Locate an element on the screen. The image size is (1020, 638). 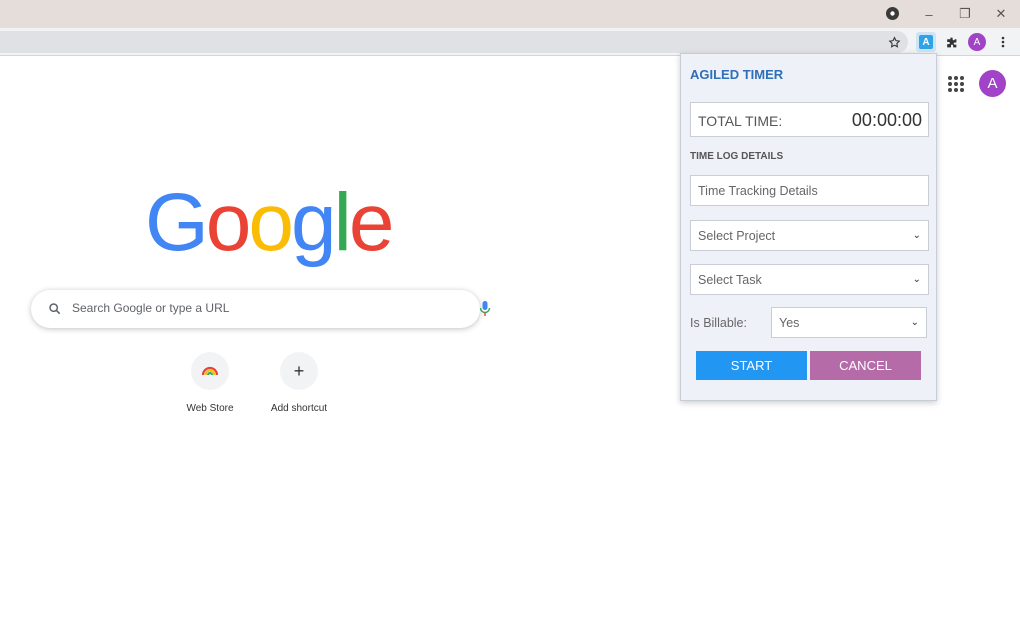
incognito-icon is located at coordinates (892, 13).